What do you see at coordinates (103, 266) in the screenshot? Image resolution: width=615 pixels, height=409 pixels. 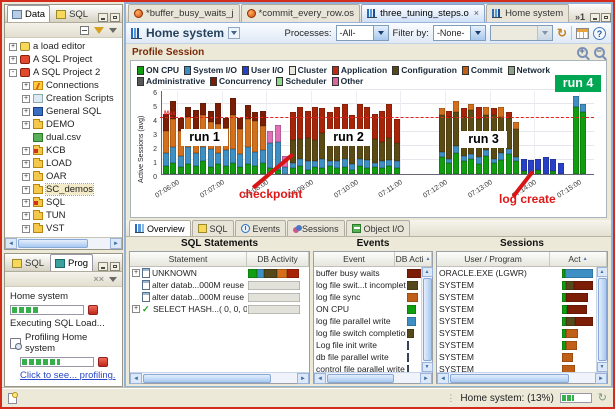 I see `minimize-view-icon` at bounding box center [103, 266].